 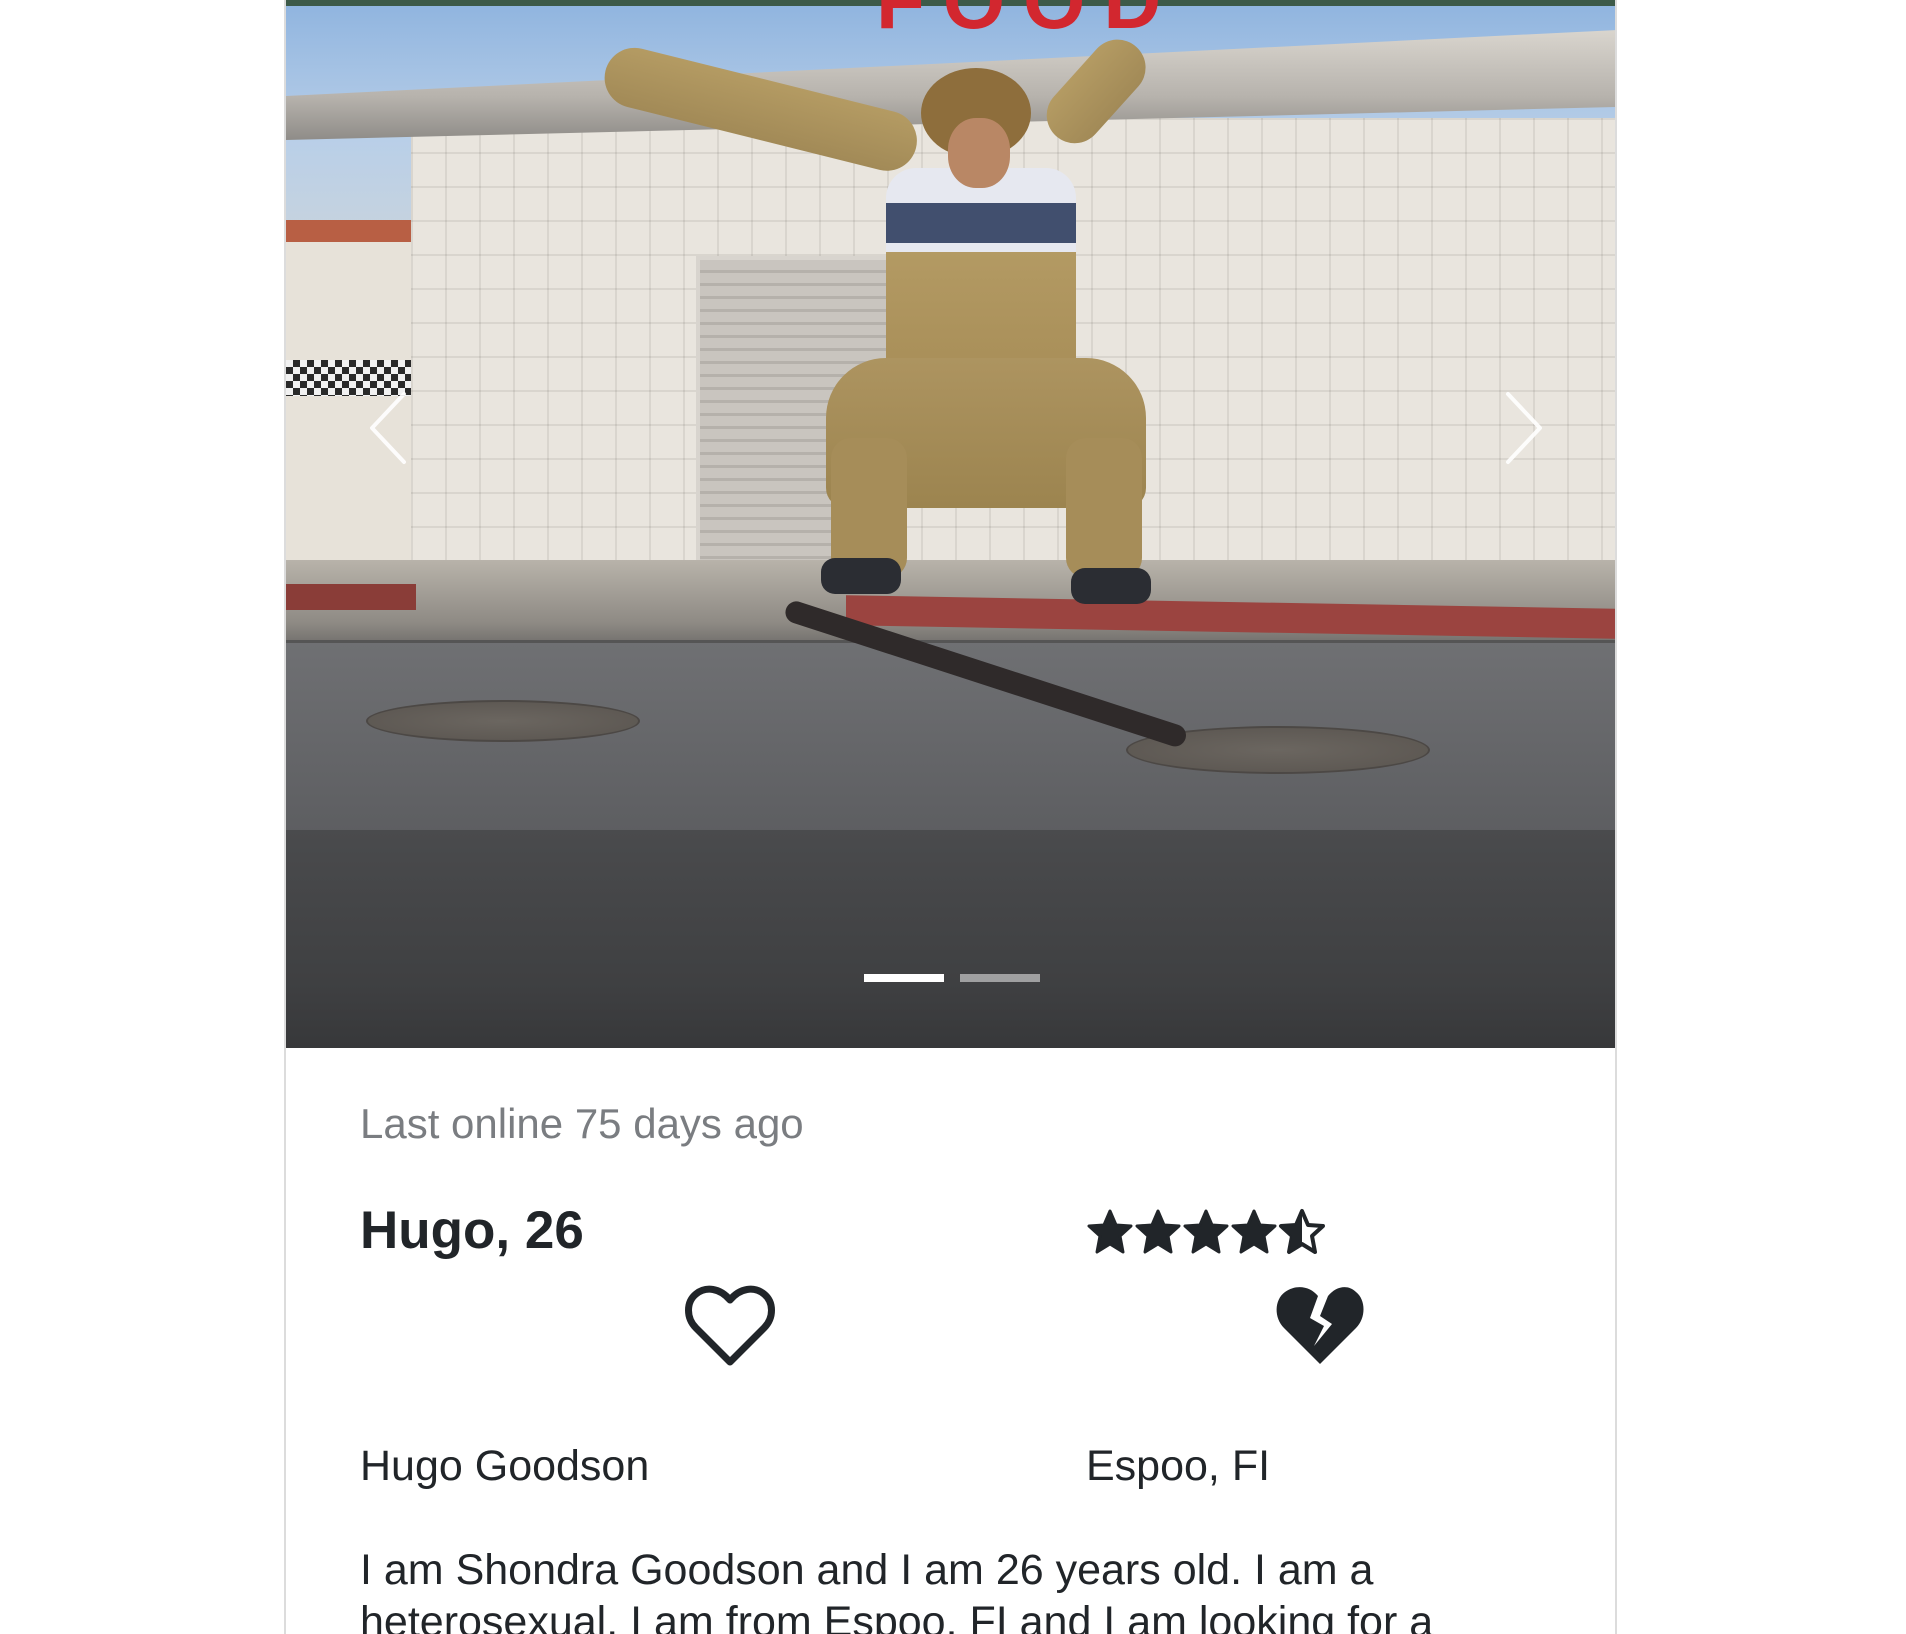 What do you see at coordinates (981, 273) in the screenshot?
I see `skater-torso` at bounding box center [981, 273].